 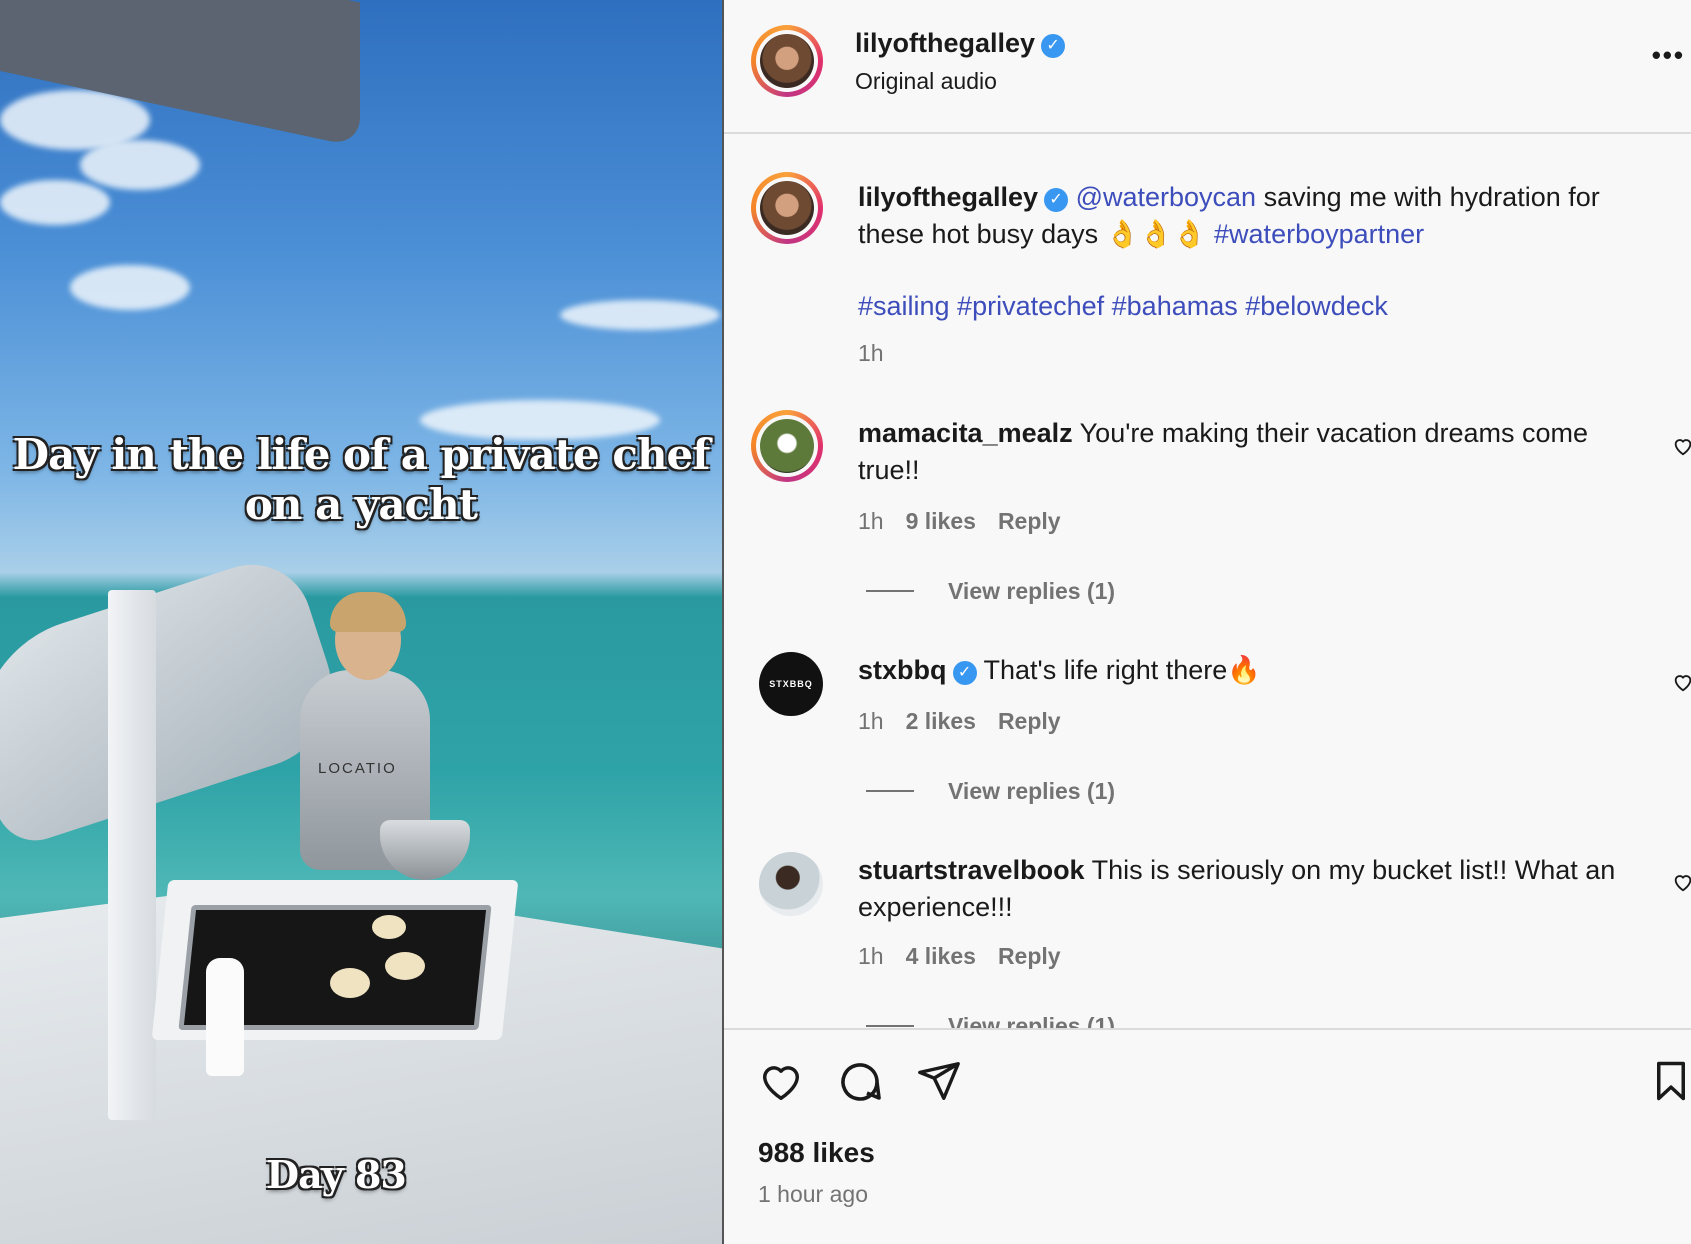 I want to click on audio-label: Original audio, so click(x=926, y=81).